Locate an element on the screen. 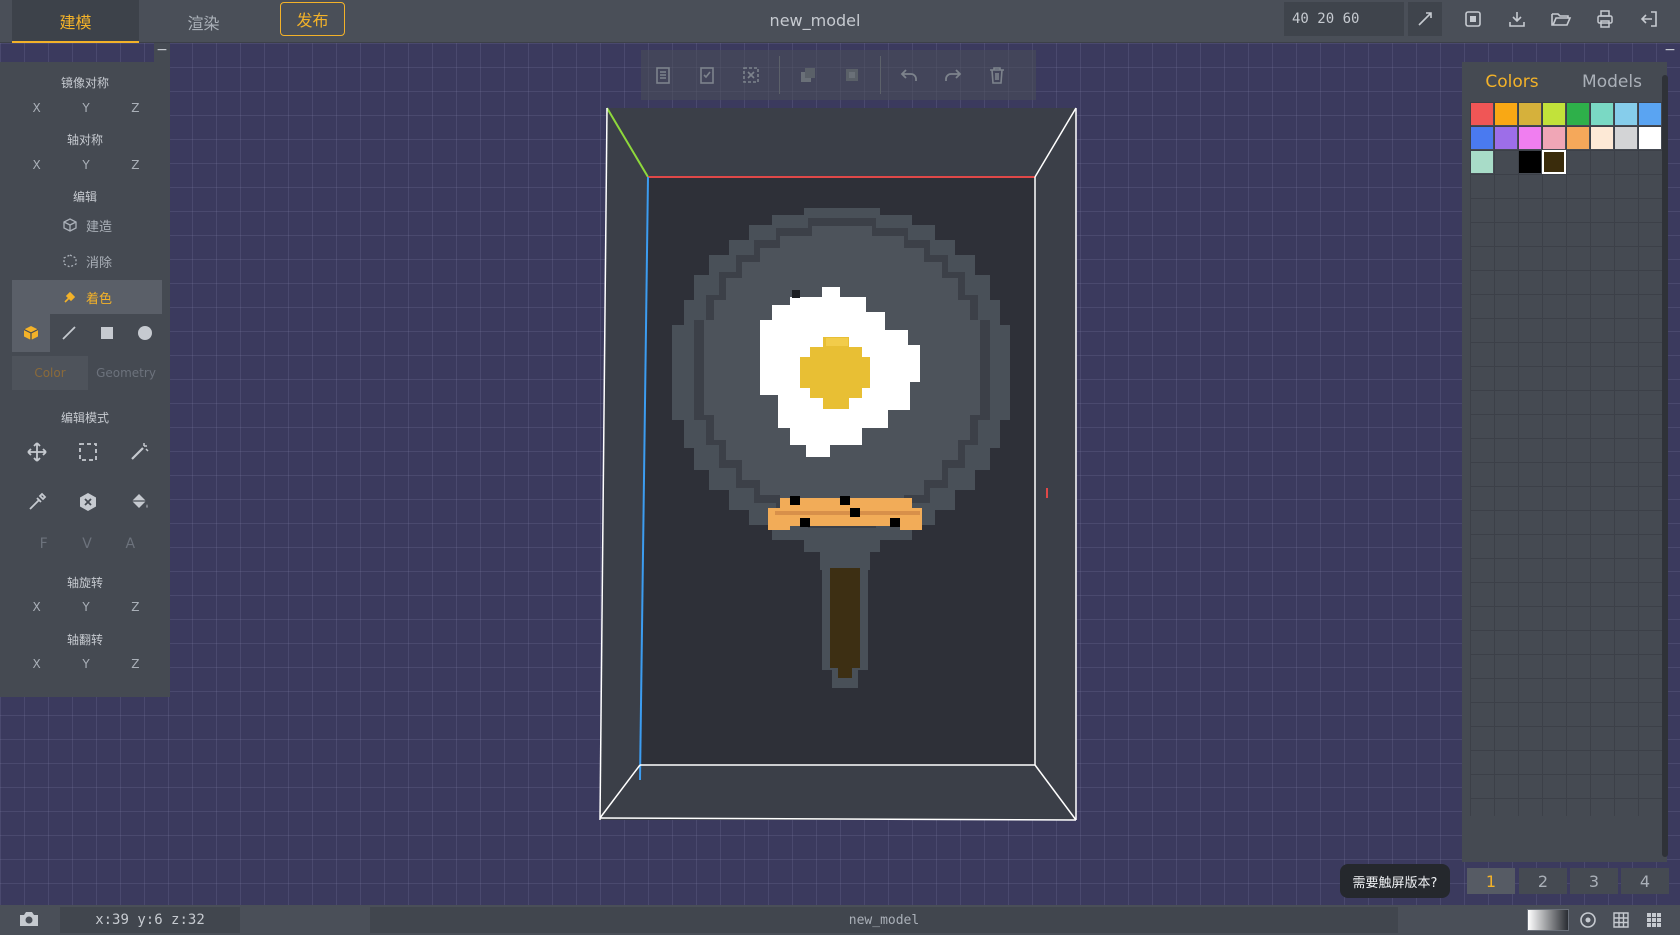 This screenshot has height=935, width=1680. folder-open-icon is located at coordinates (1561, 19).